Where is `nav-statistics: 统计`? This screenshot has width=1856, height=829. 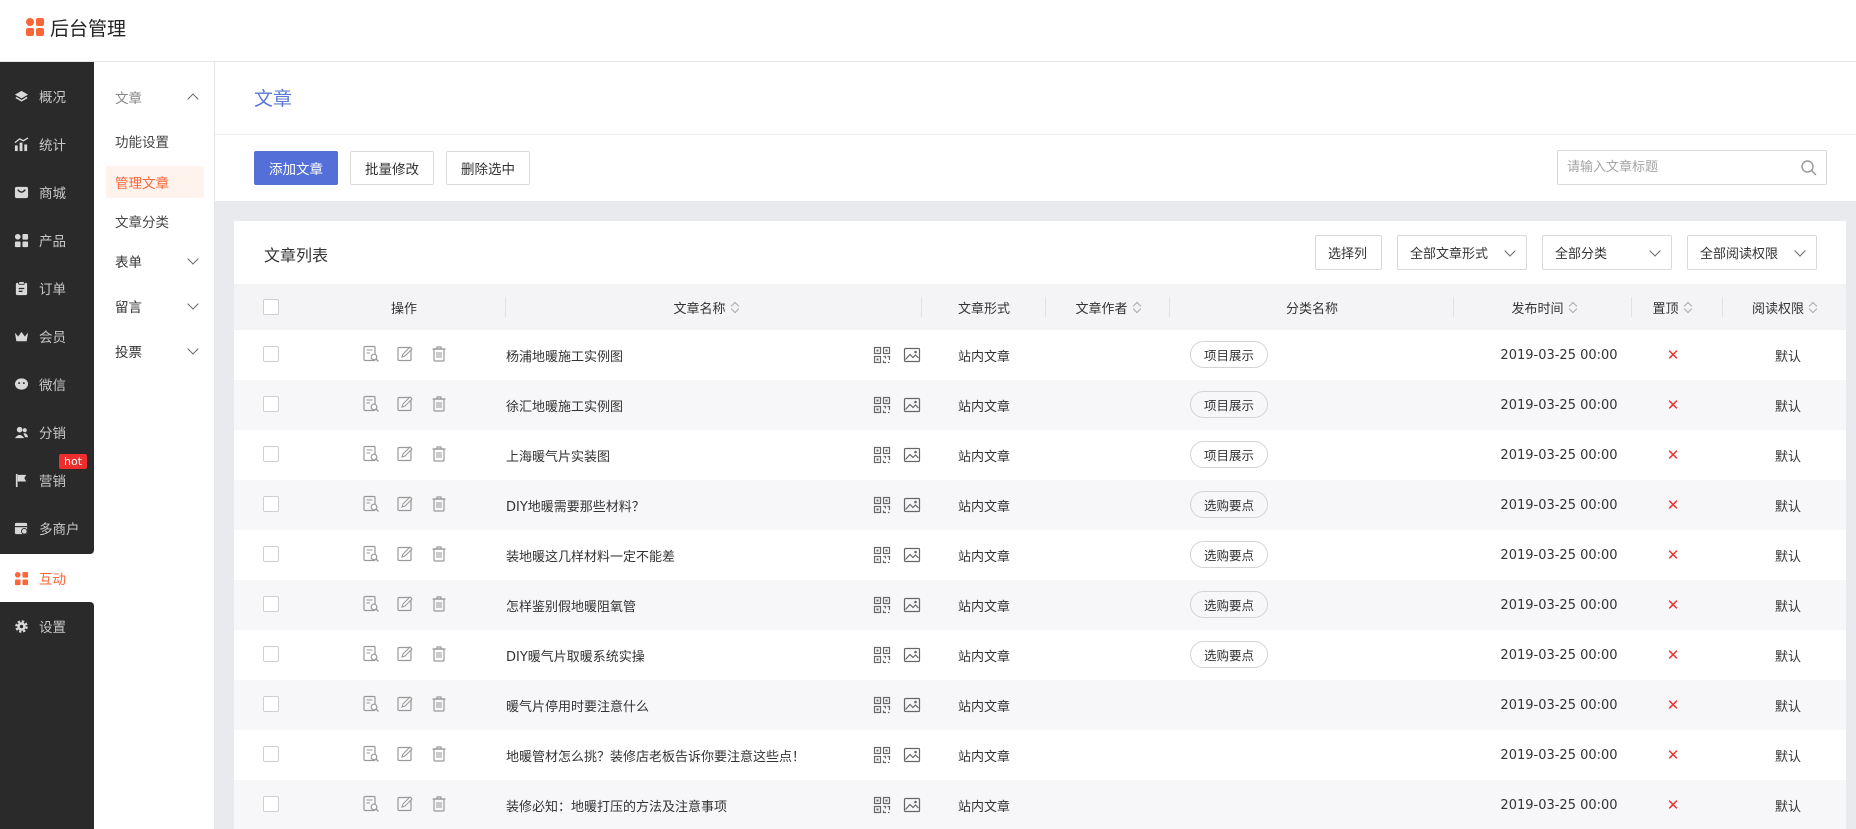
nav-statistics: 统计 is located at coordinates (47, 144).